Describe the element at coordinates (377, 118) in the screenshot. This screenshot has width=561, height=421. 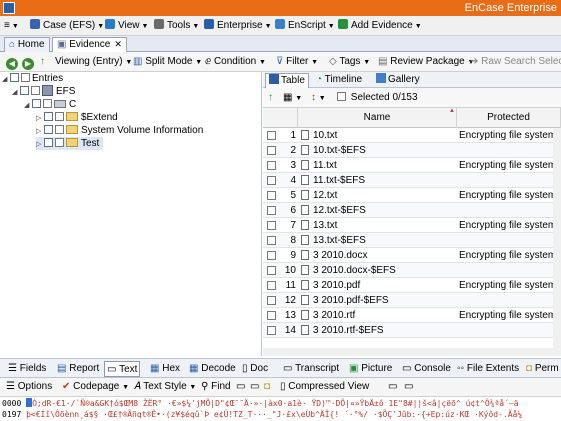
I see `header-name: Name` at that location.